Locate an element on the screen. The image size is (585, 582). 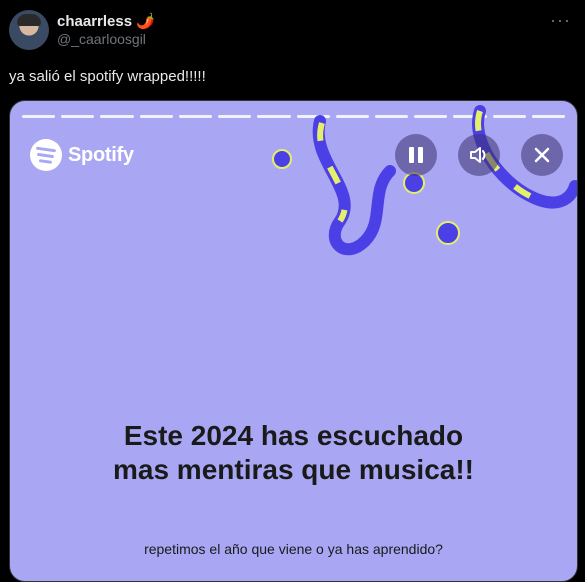
display-name: chaarrless 🌶️ is located at coordinates (106, 21).